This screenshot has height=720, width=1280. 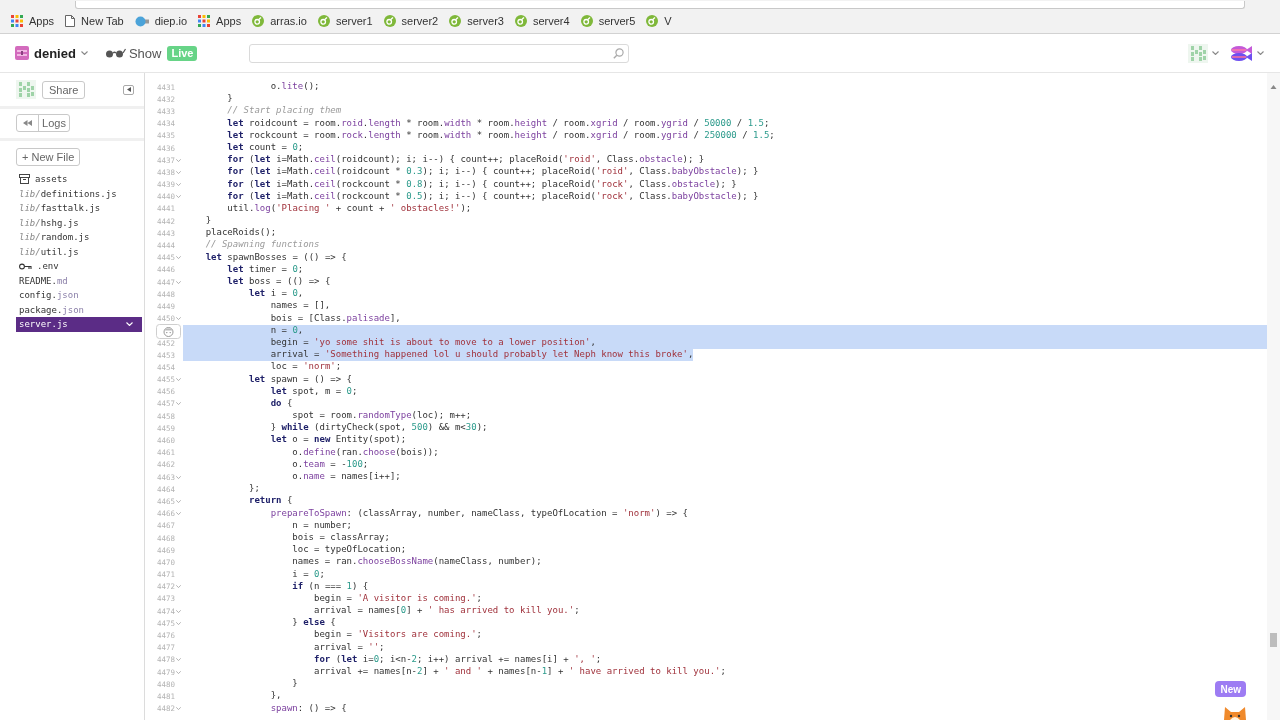 What do you see at coordinates (24, 179) in the screenshot?
I see `archive-box-icon` at bounding box center [24, 179].